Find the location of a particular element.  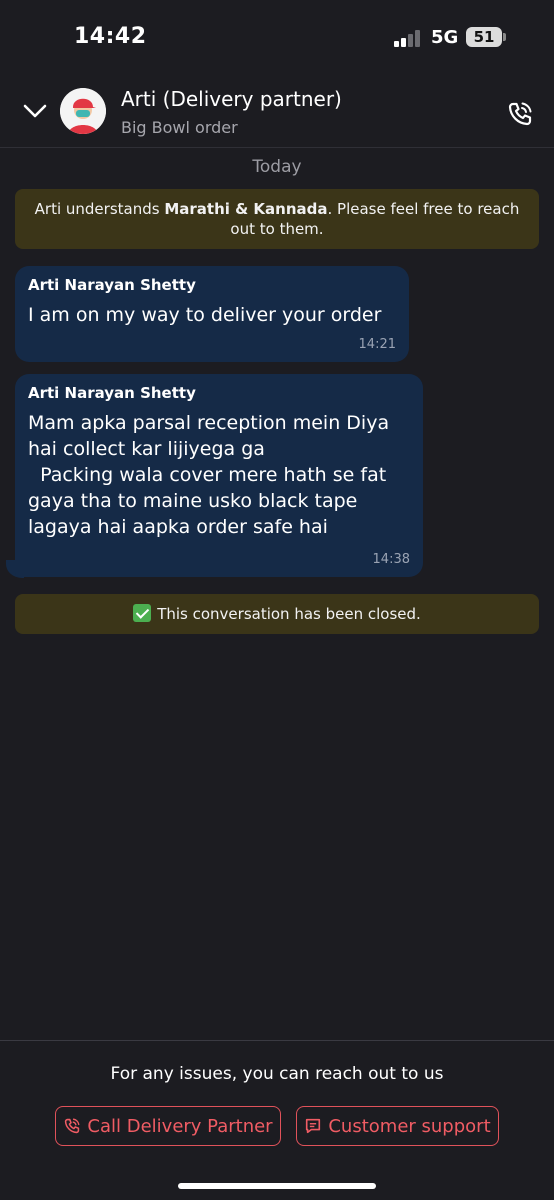

language-notice-languages: Marathi & Kannada is located at coordinates (246, 209).